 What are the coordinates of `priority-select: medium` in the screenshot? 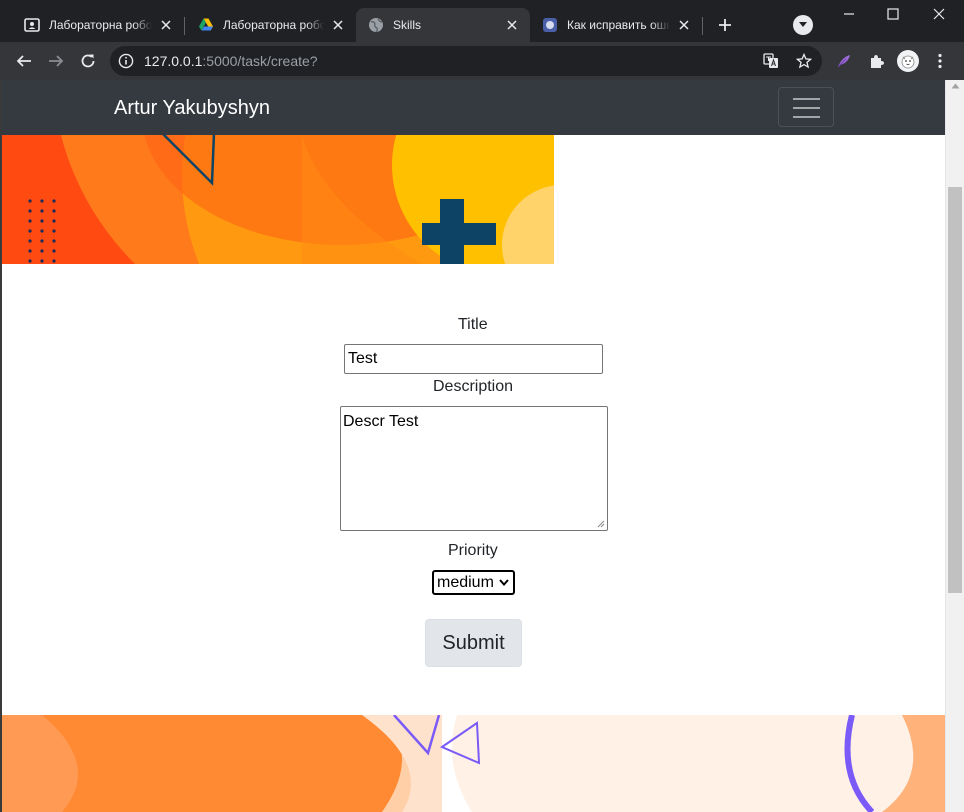 It's located at (473, 582).